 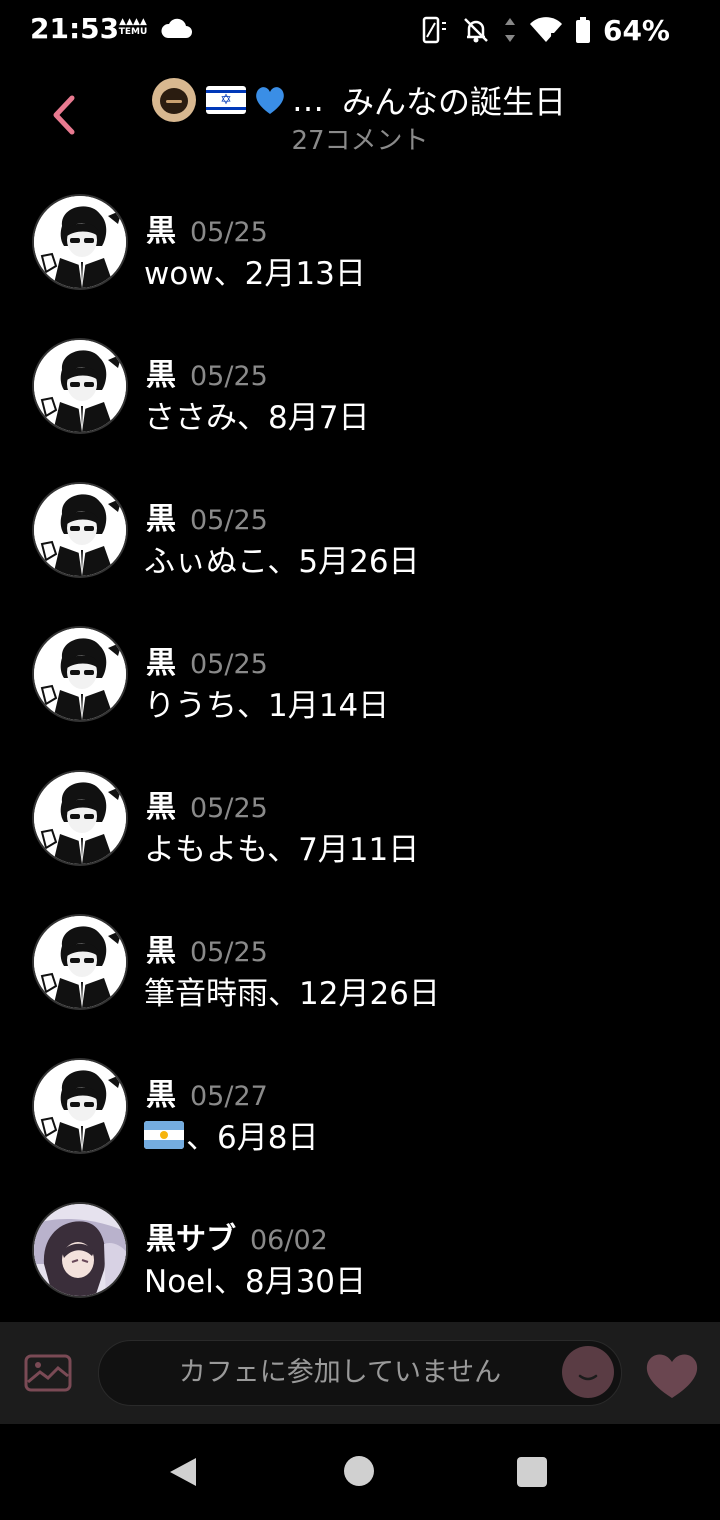 I want to click on cafe-avatar, so click(x=174, y=100).